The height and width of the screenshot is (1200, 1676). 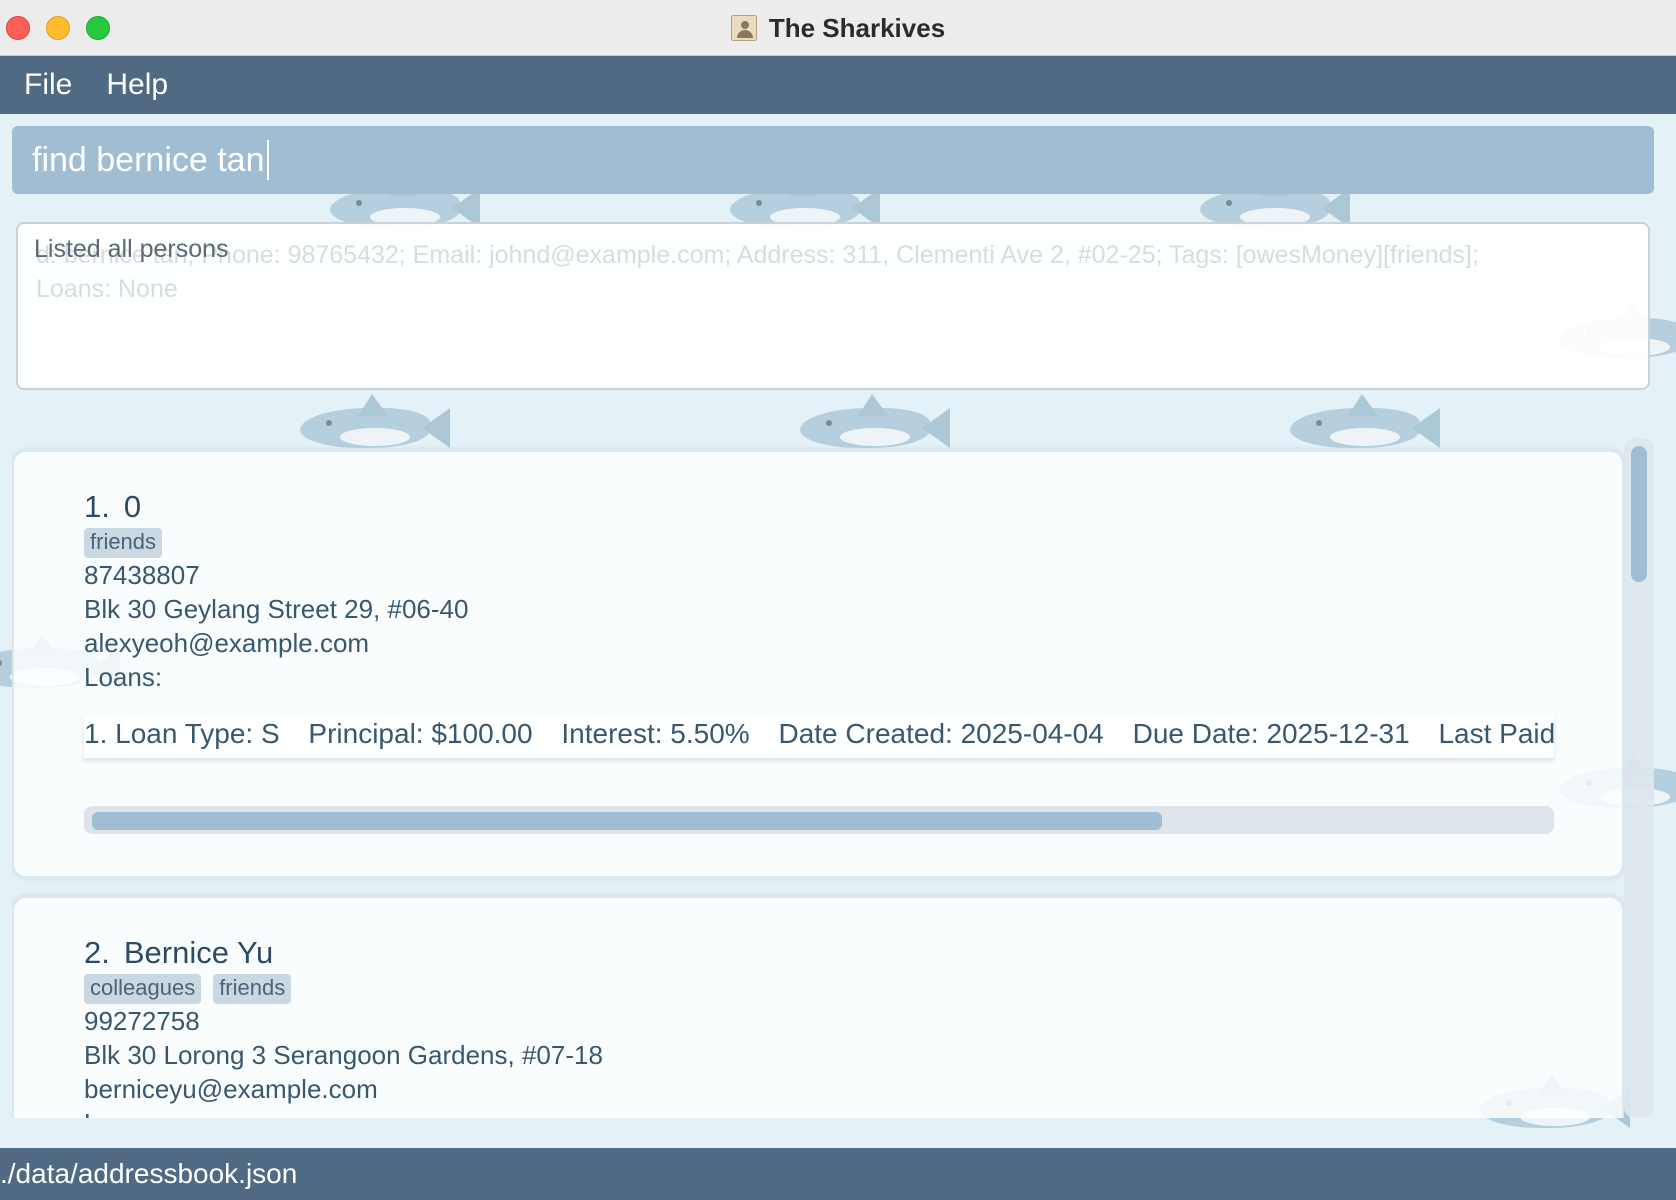 I want to click on person-name: Bernice Yu, so click(x=198, y=952).